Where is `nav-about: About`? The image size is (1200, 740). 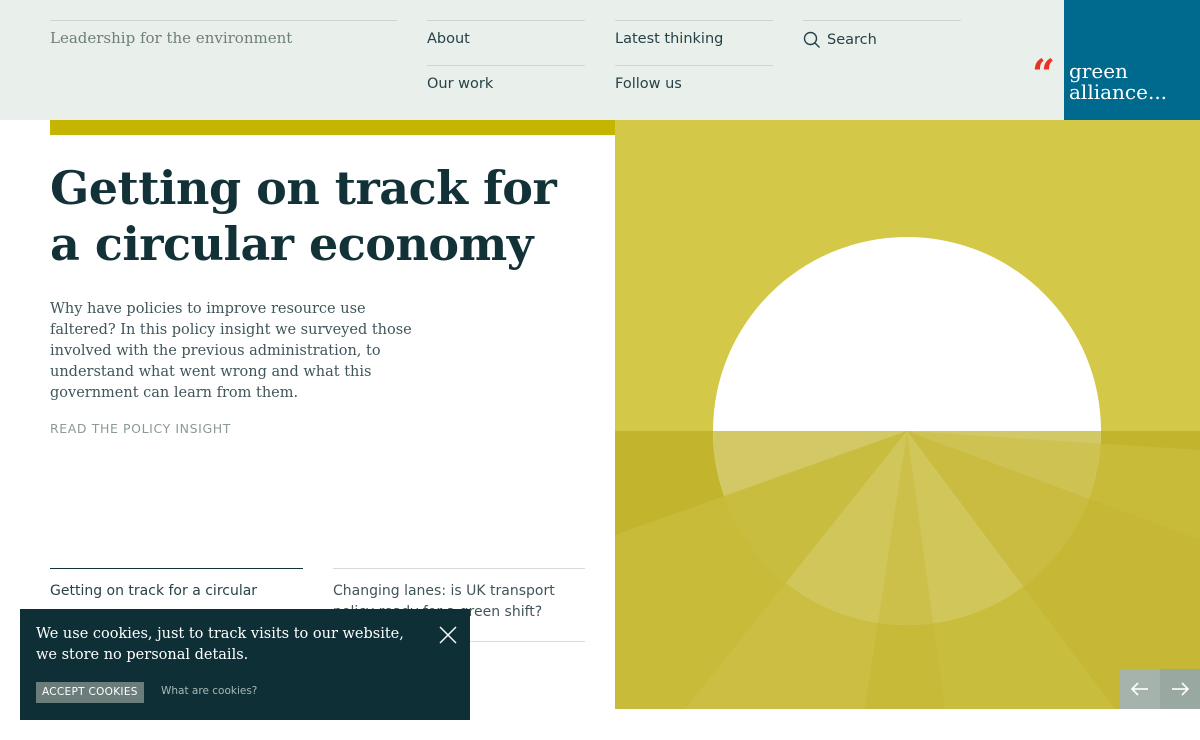
nav-about: About is located at coordinates (506, 33).